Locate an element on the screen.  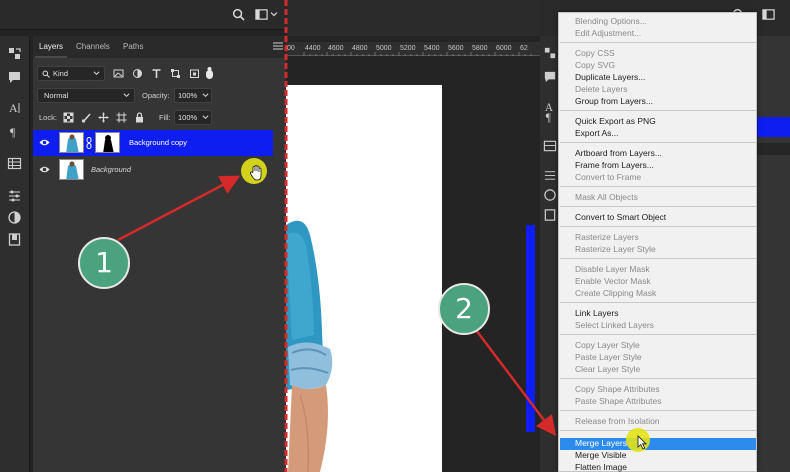
menu-item-release-from-isolation: Release from Isolation is located at coordinates (617, 421).